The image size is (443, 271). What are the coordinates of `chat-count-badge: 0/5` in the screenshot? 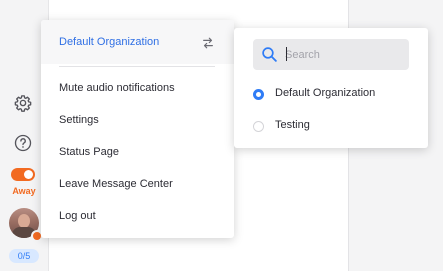 It's located at (24, 256).